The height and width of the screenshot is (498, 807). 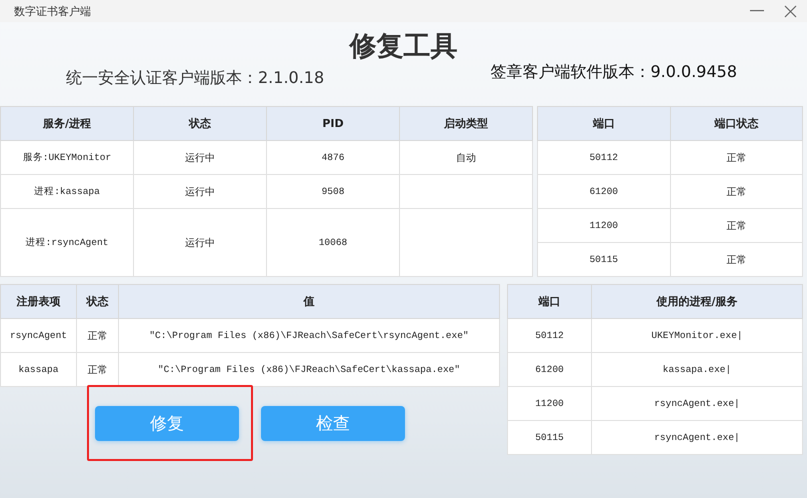 What do you see at coordinates (67, 157) in the screenshot?
I see `table-cell: 服务:UKEYMonitor` at bounding box center [67, 157].